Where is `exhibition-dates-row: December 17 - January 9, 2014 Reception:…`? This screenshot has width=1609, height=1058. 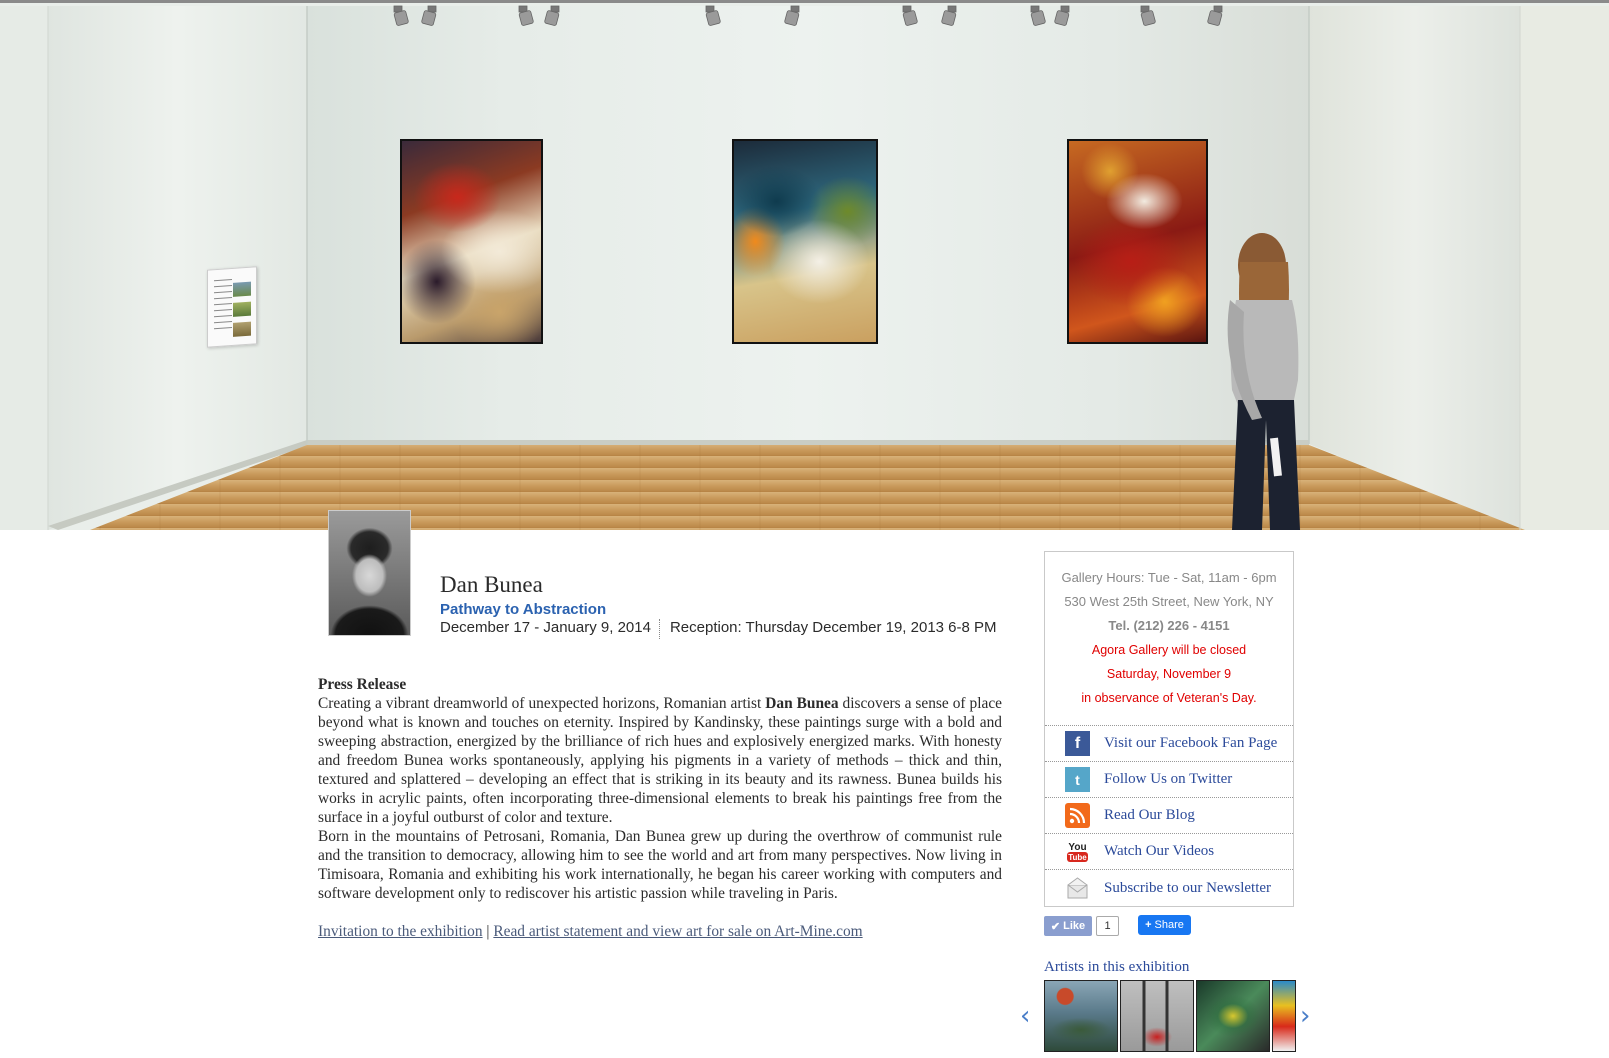 exhibition-dates-row: December 17 - January 9, 2014 Reception:… is located at coordinates (718, 629).